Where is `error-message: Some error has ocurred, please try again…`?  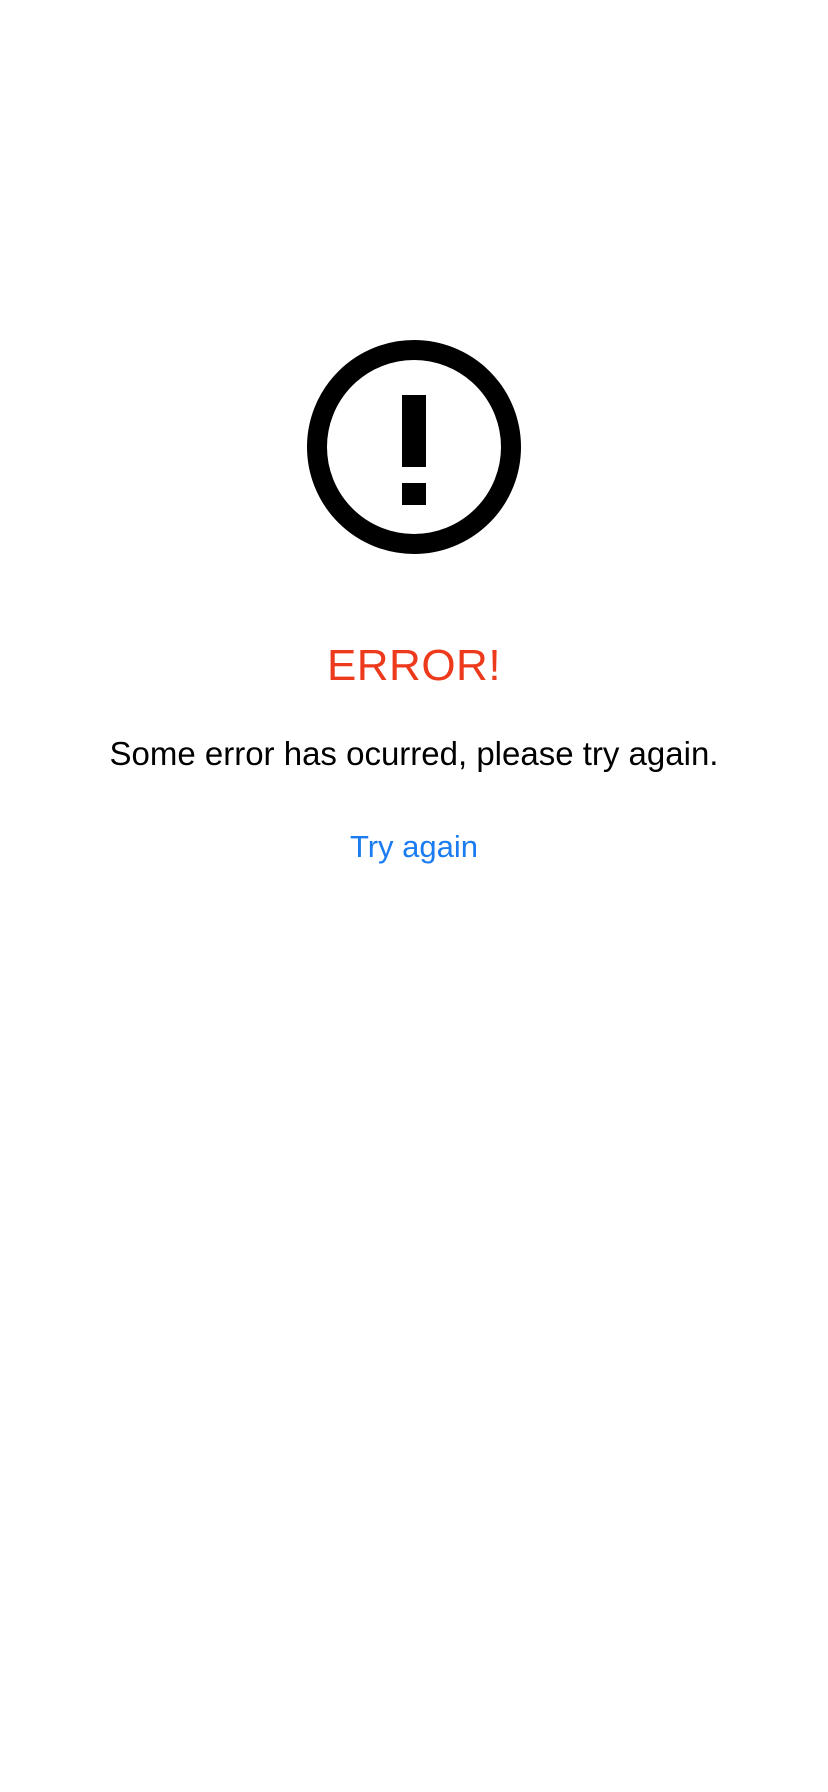
error-message: Some error has ocurred, please try again… is located at coordinates (414, 753).